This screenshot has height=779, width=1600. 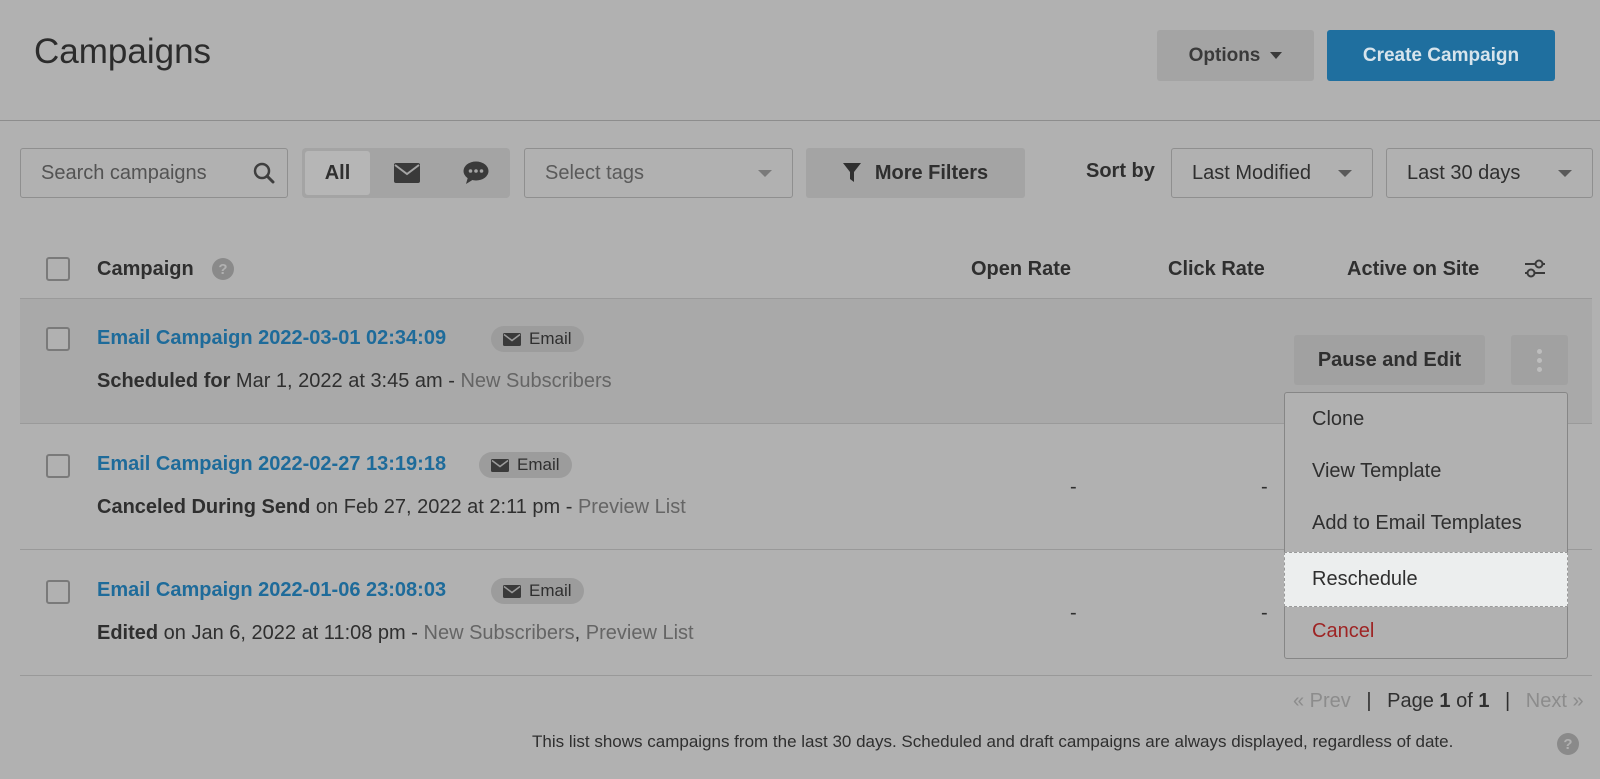 I want to click on options-button: Options, so click(x=1235, y=55).